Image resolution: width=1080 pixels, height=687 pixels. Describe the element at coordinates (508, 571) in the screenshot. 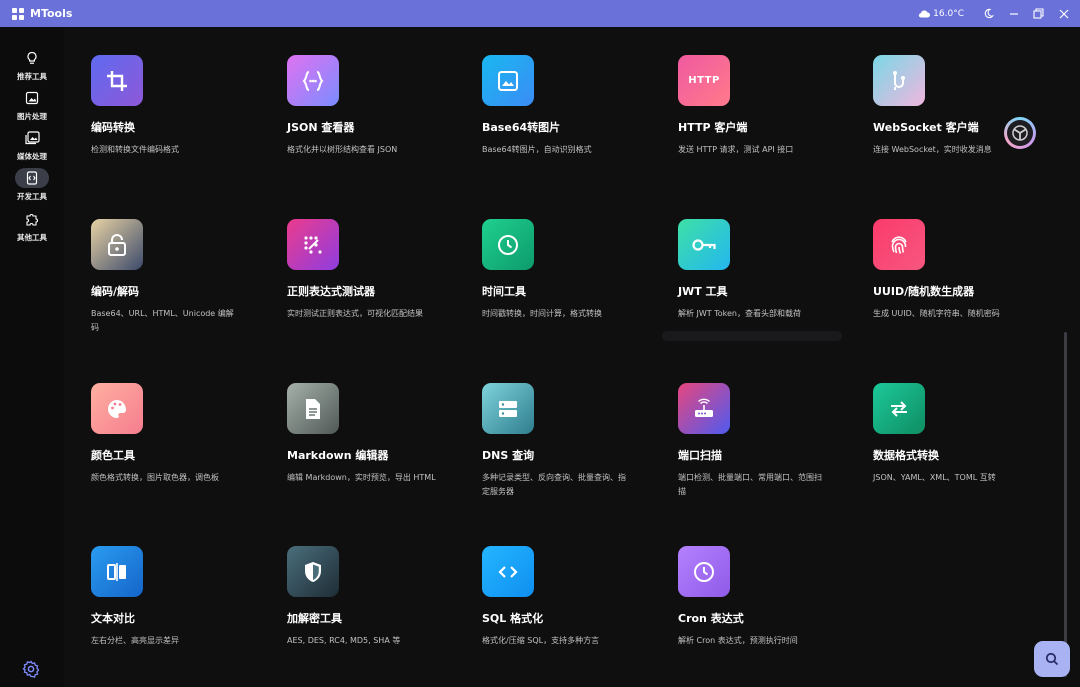

I see `code-icon` at that location.